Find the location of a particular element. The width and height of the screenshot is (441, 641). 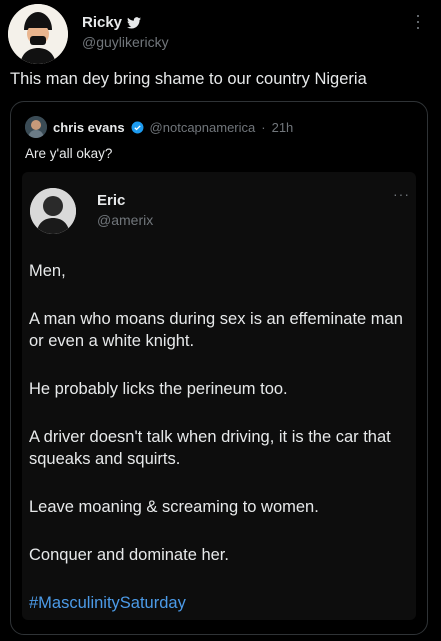

user-avatar is located at coordinates (38, 34).